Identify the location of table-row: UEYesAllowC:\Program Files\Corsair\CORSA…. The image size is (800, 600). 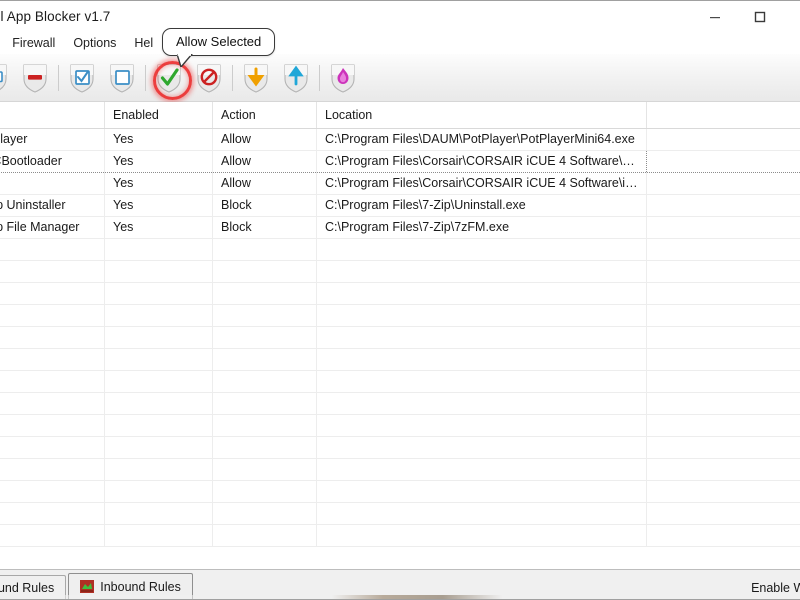
(400, 183).